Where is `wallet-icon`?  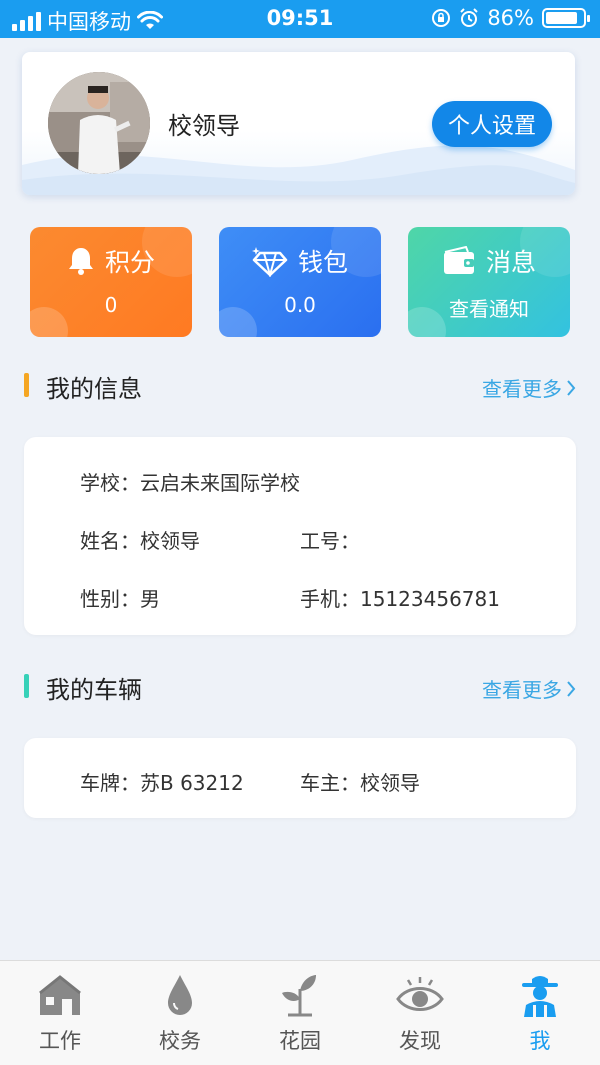
wallet-icon is located at coordinates (458, 260).